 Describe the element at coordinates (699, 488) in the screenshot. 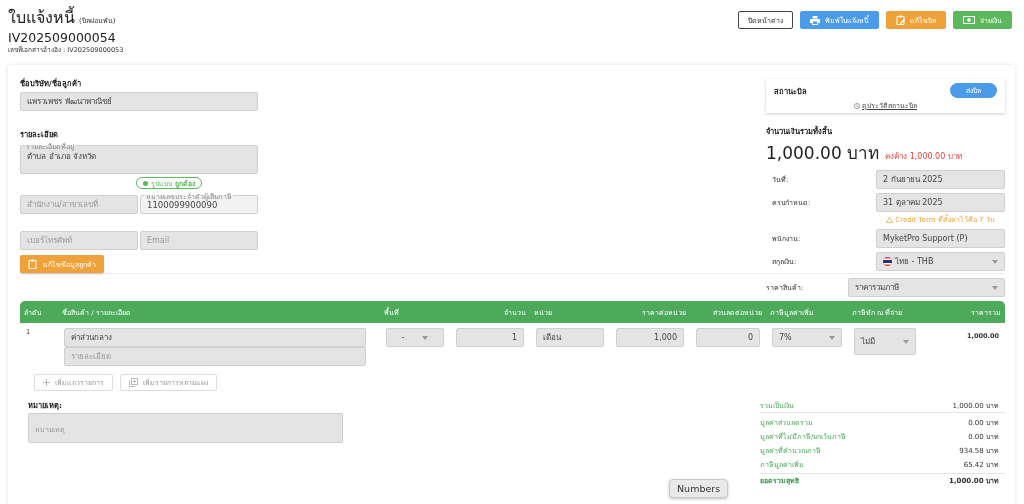

I see `dock-tooltip: Numbers` at that location.